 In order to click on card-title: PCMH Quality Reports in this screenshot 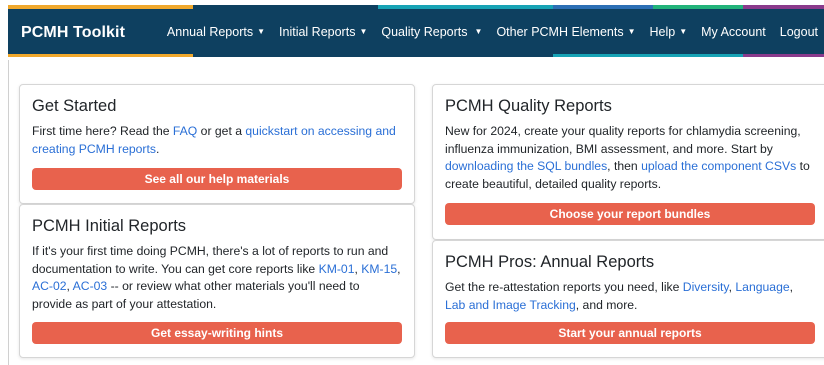, I will do `click(528, 106)`.